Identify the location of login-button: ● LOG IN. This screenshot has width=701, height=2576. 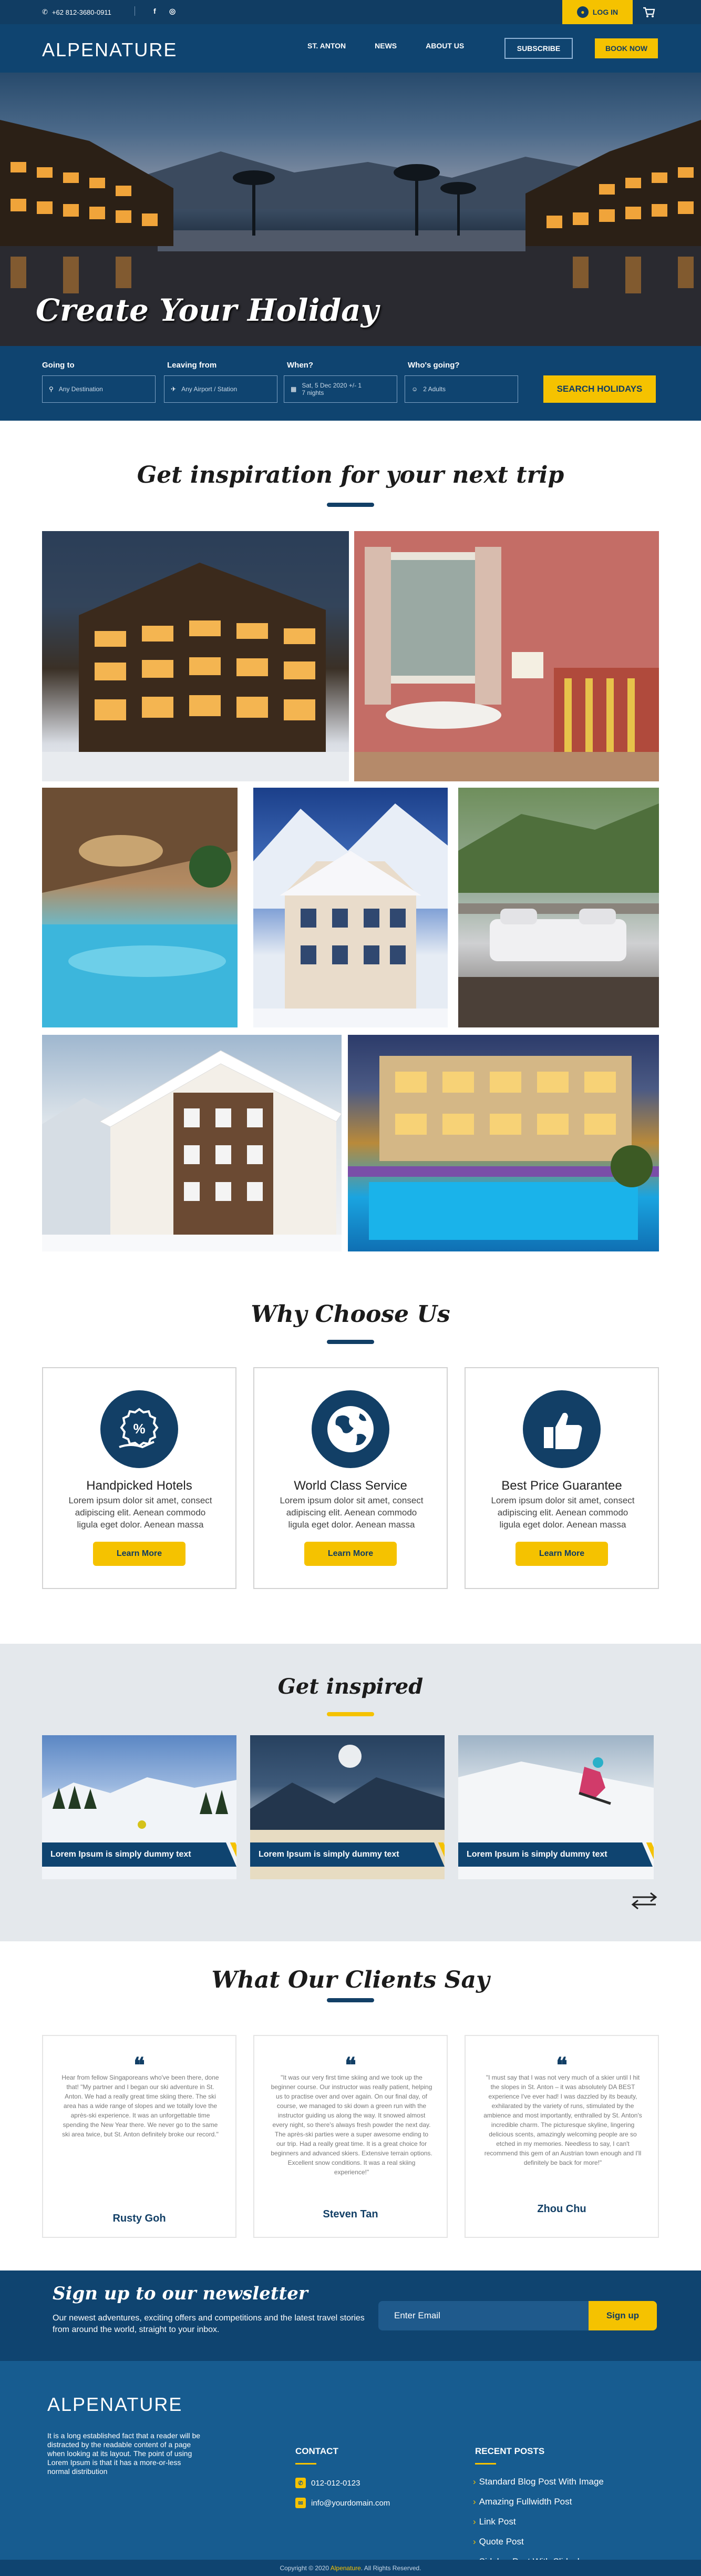
(597, 12).